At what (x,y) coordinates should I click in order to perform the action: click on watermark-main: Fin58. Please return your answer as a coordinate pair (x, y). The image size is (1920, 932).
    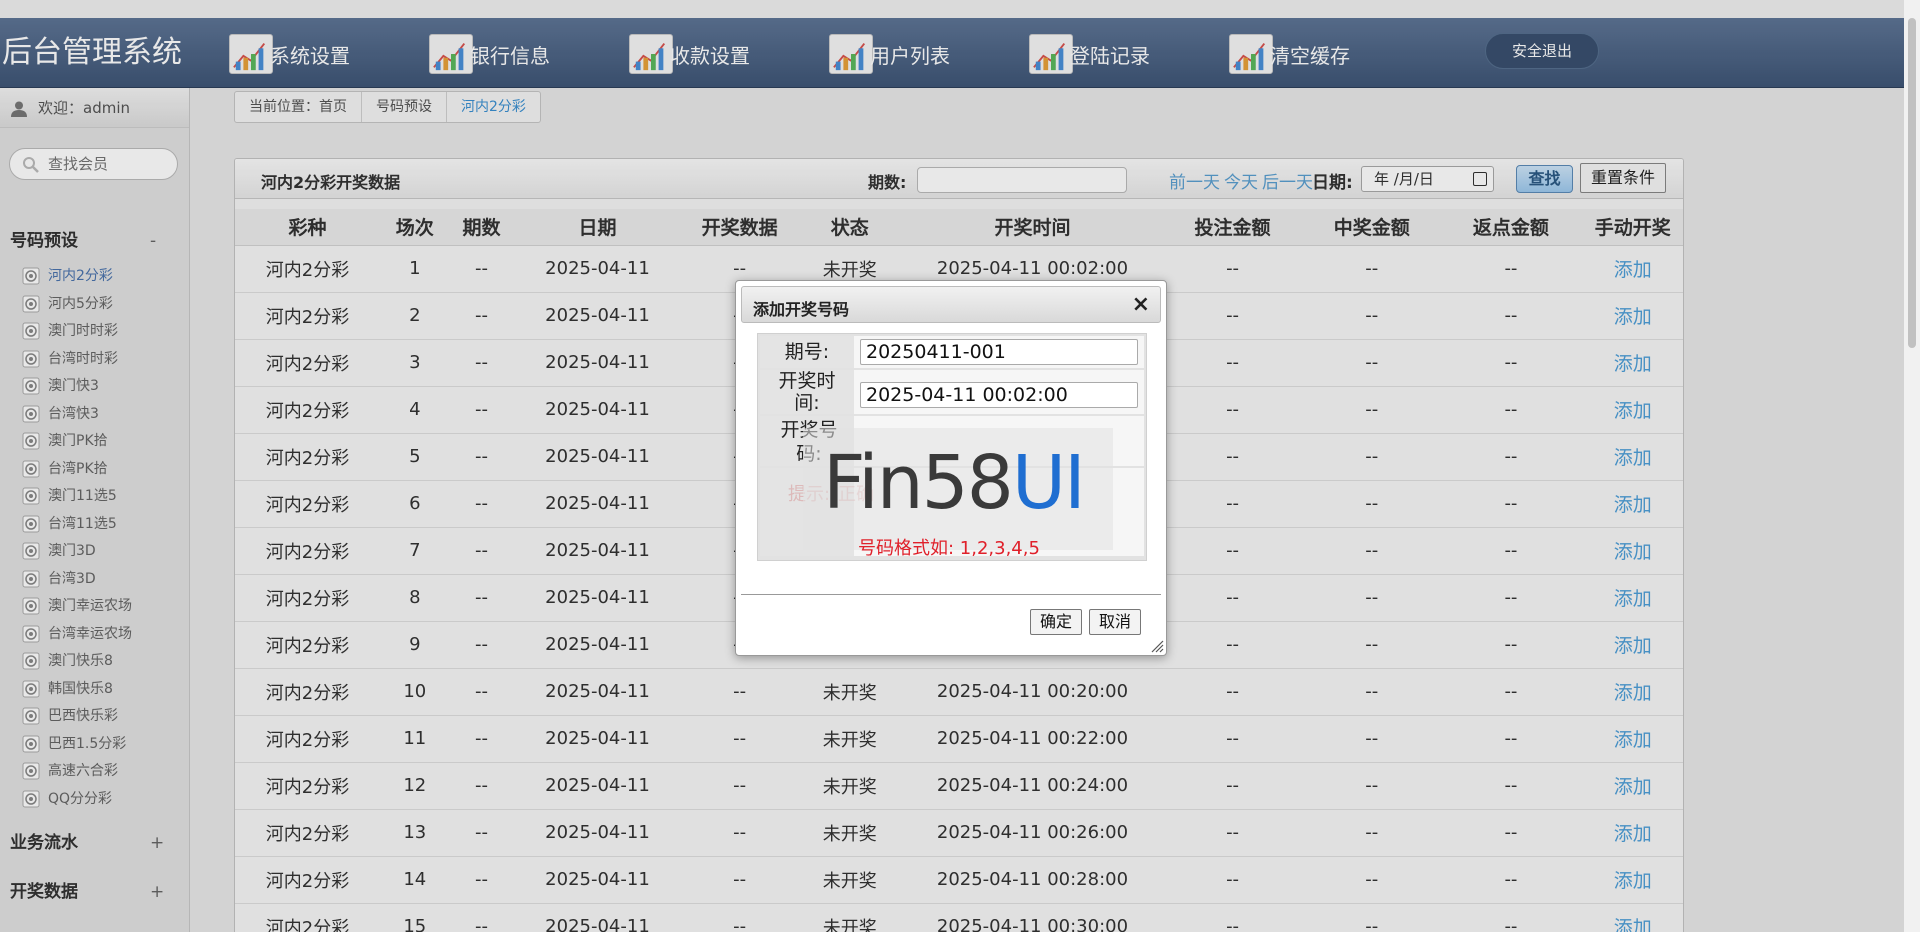
    Looking at the image, I should click on (918, 483).